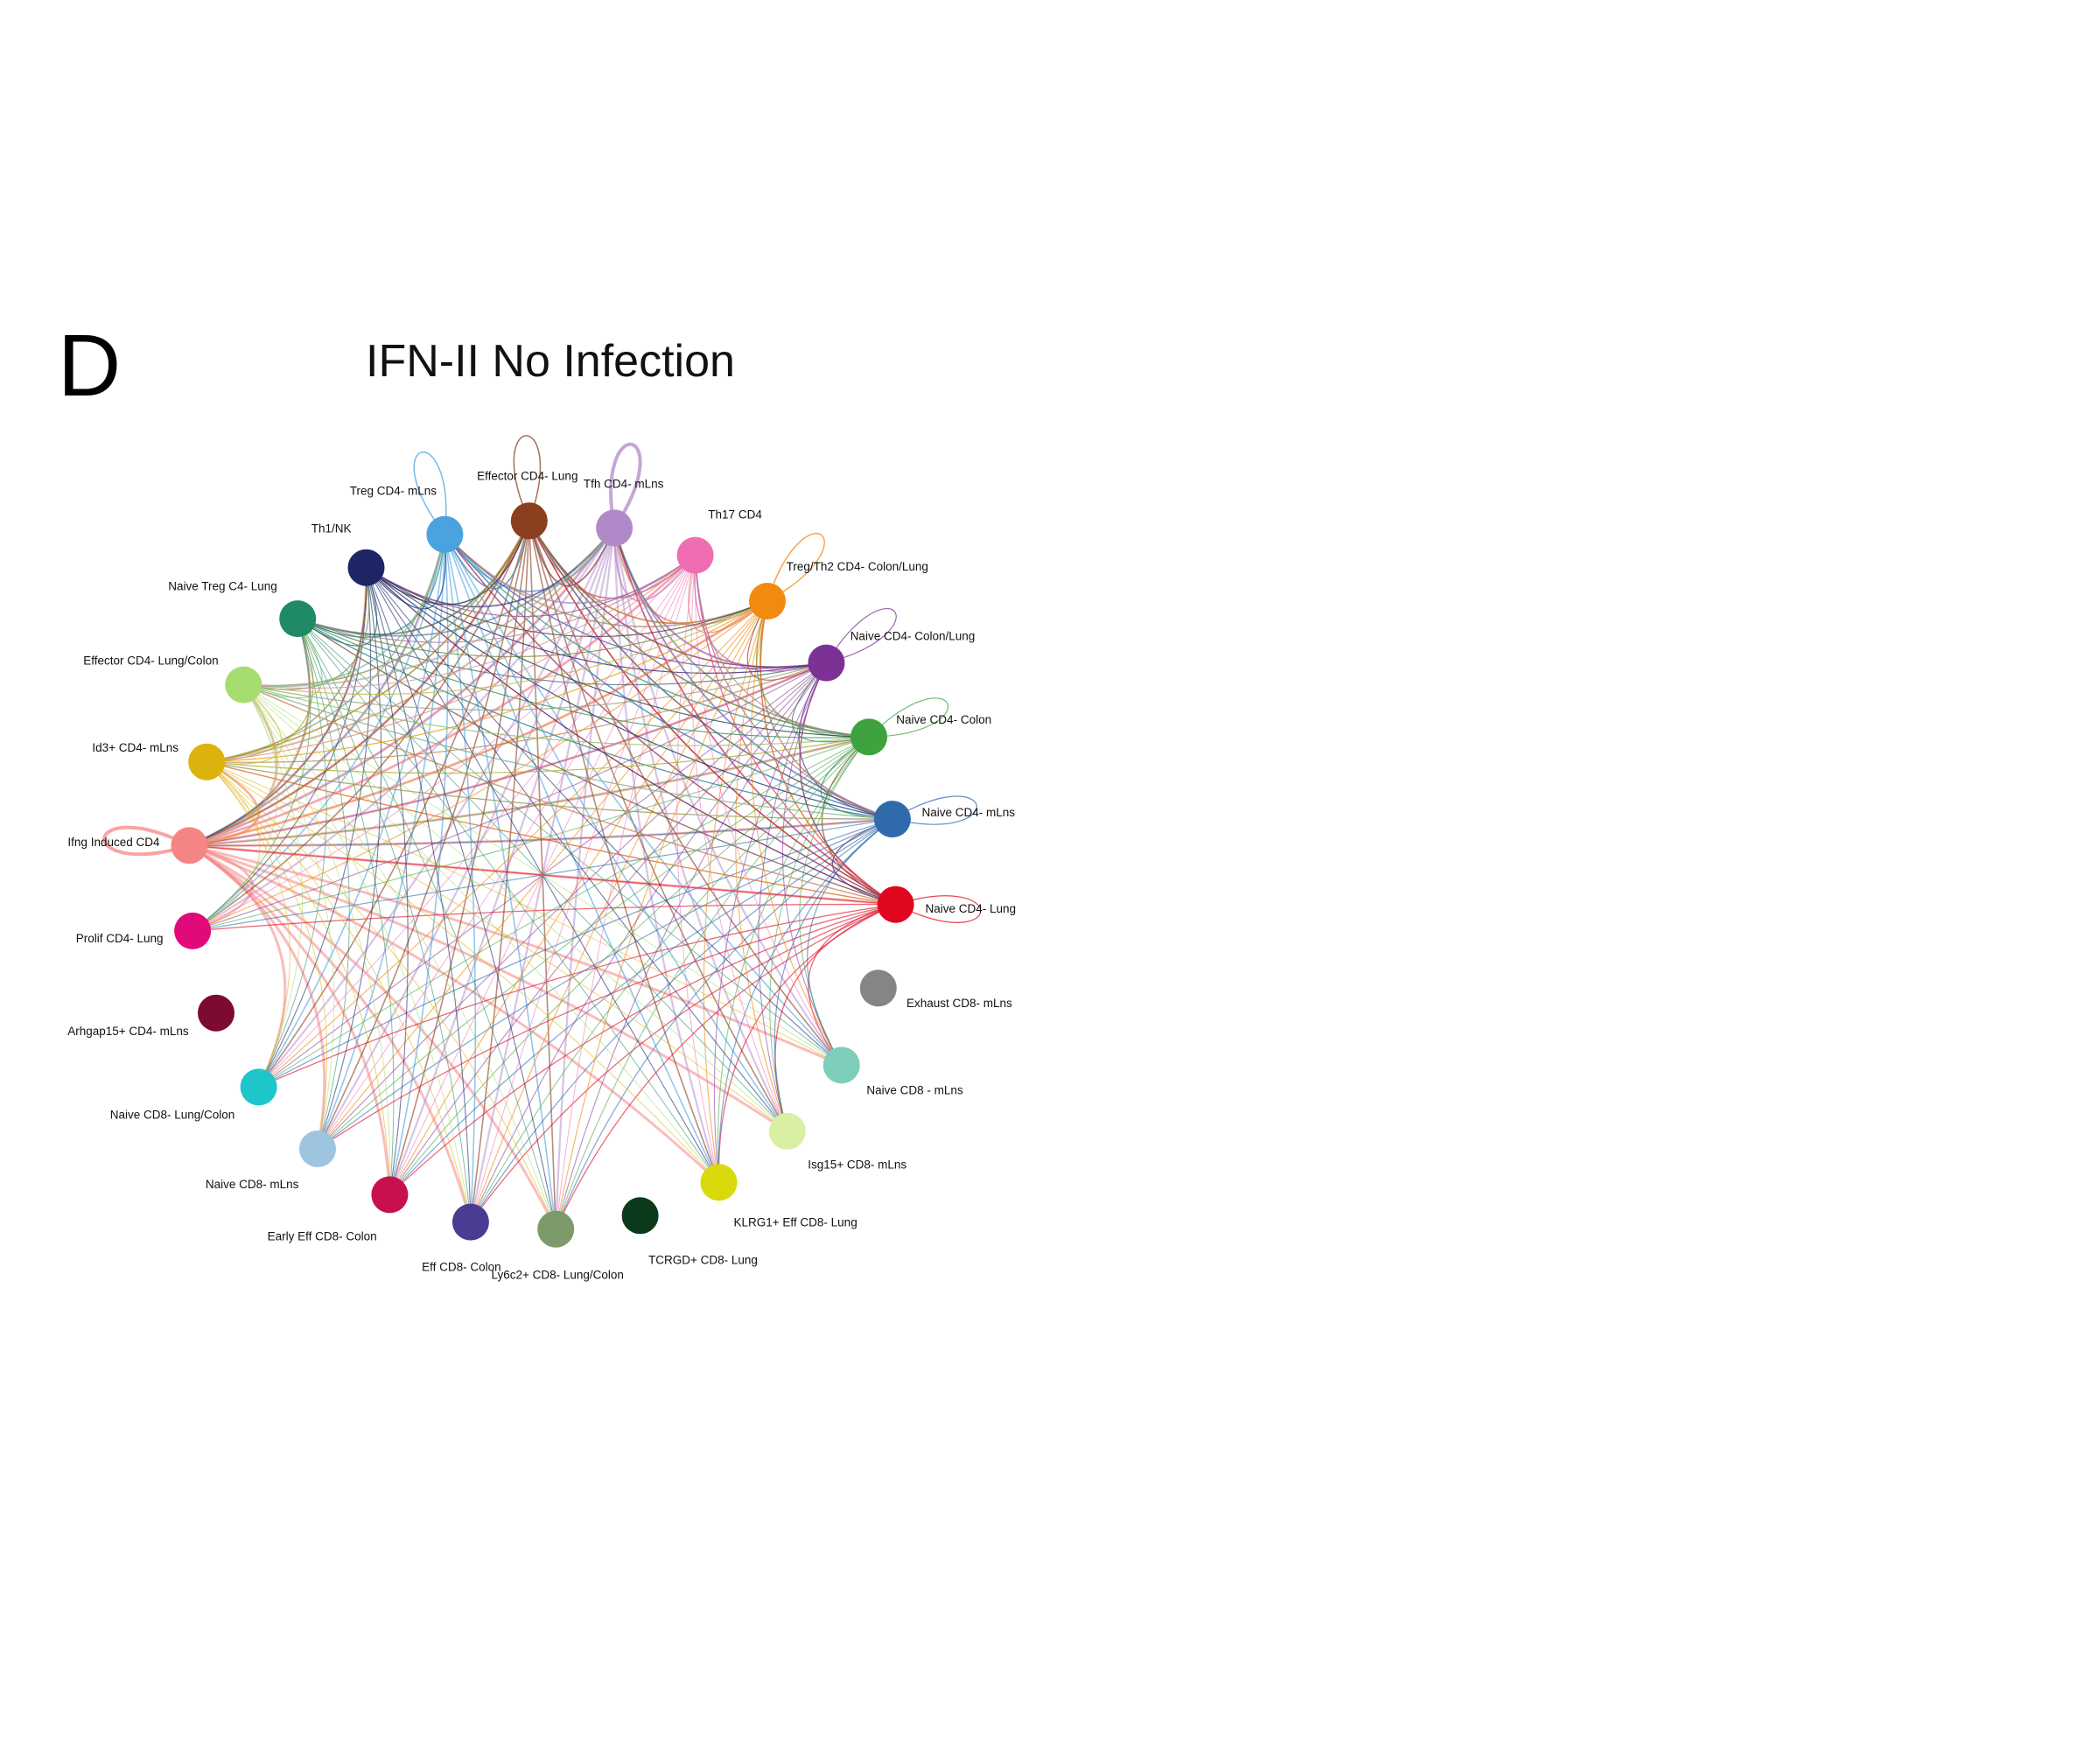  What do you see at coordinates (719, 1182) in the screenshot?
I see `node-klrg1_eff_cd8_lung` at bounding box center [719, 1182].